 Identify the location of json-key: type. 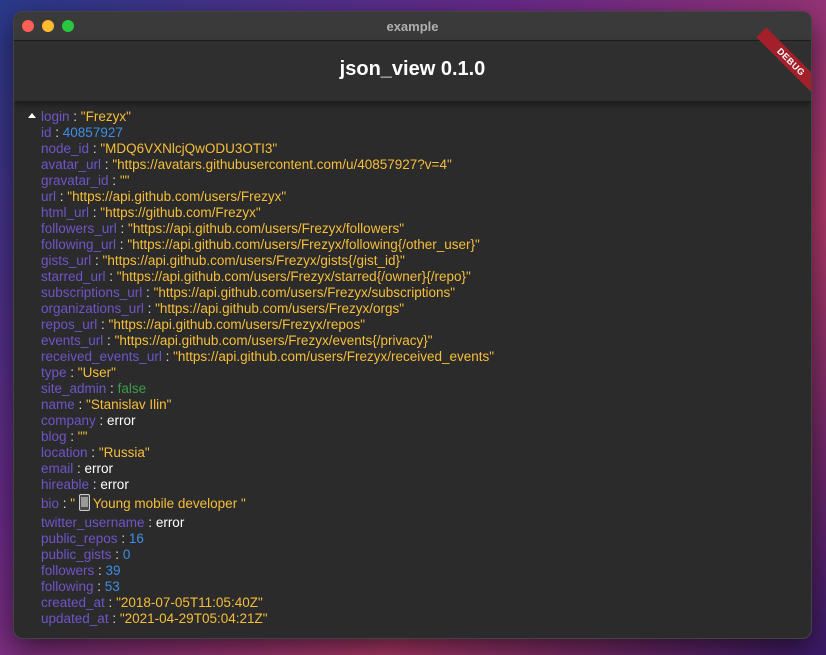
(54, 372).